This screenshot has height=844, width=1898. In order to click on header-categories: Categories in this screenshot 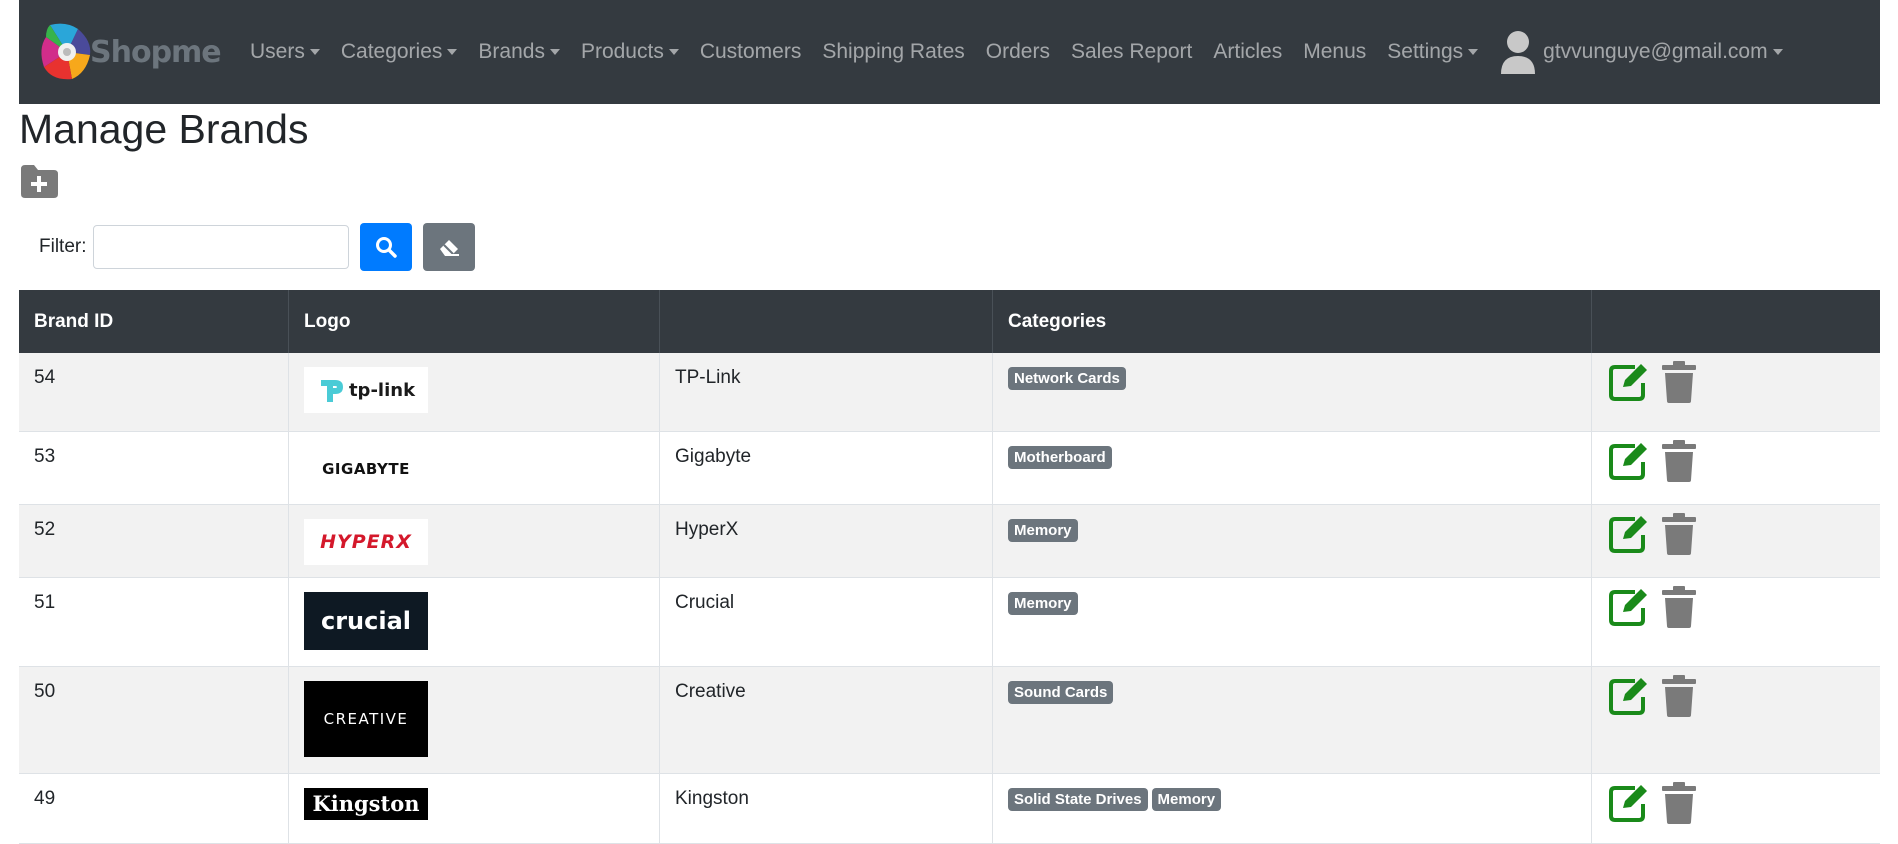, I will do `click(1292, 321)`.